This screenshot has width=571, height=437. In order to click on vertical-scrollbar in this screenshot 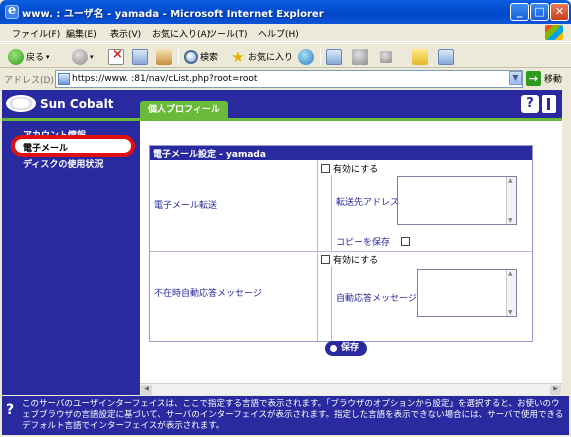, I will do `click(565, 242)`.